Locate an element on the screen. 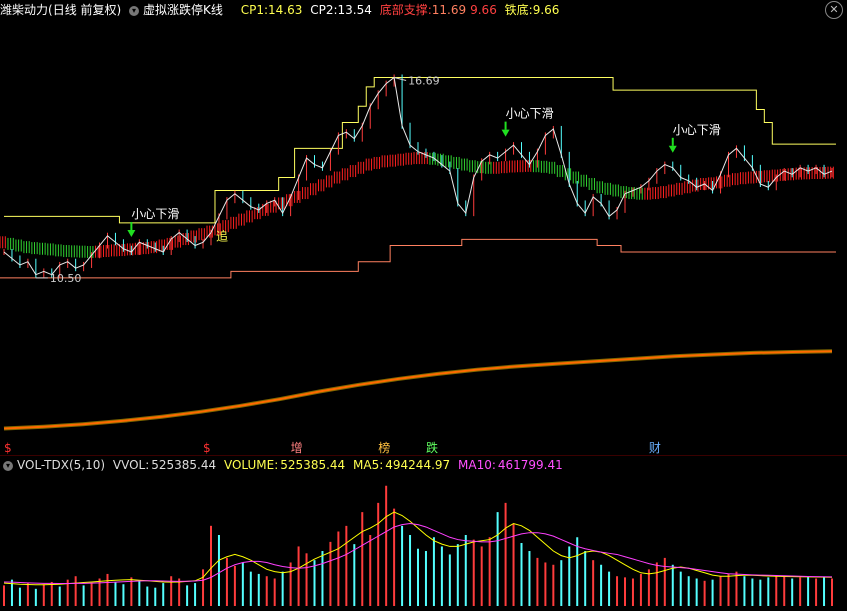 The width and height of the screenshot is (847, 611). event-marker-row: $ $ 增 榜 跌 财 is located at coordinates (332, 447).